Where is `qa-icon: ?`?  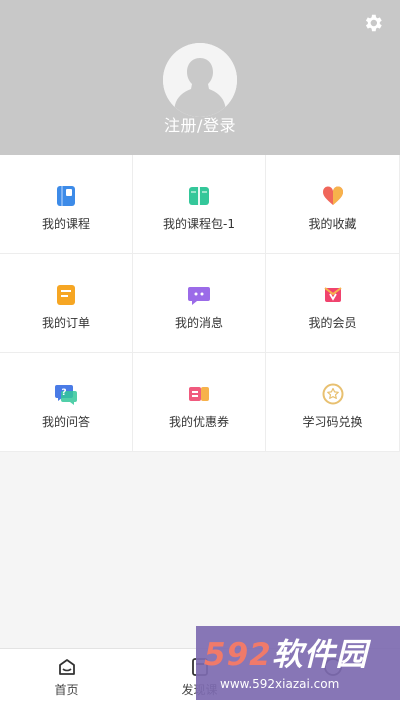
qa-icon: ? is located at coordinates (66, 394).